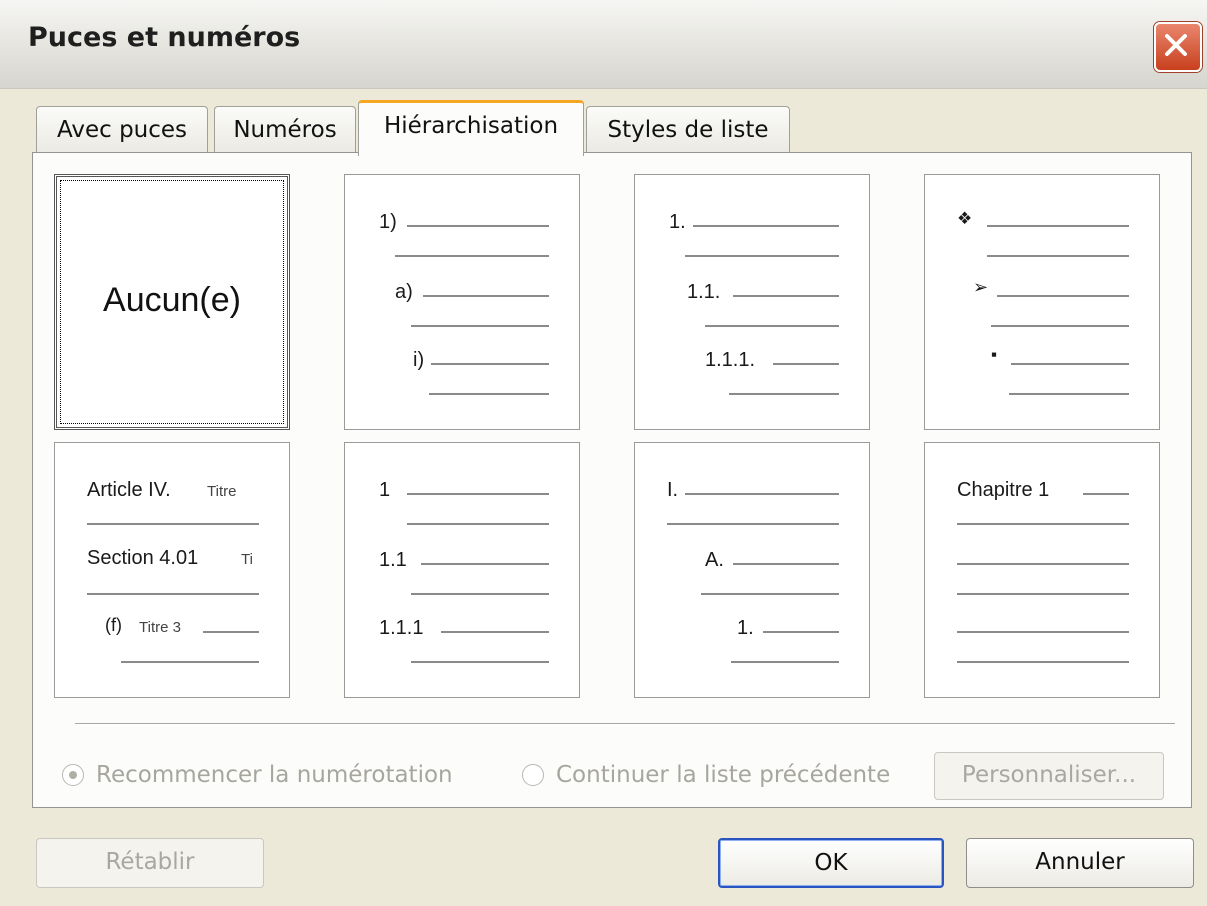  I want to click on continue-list-radio: Continuer la liste précédente, so click(717, 777).